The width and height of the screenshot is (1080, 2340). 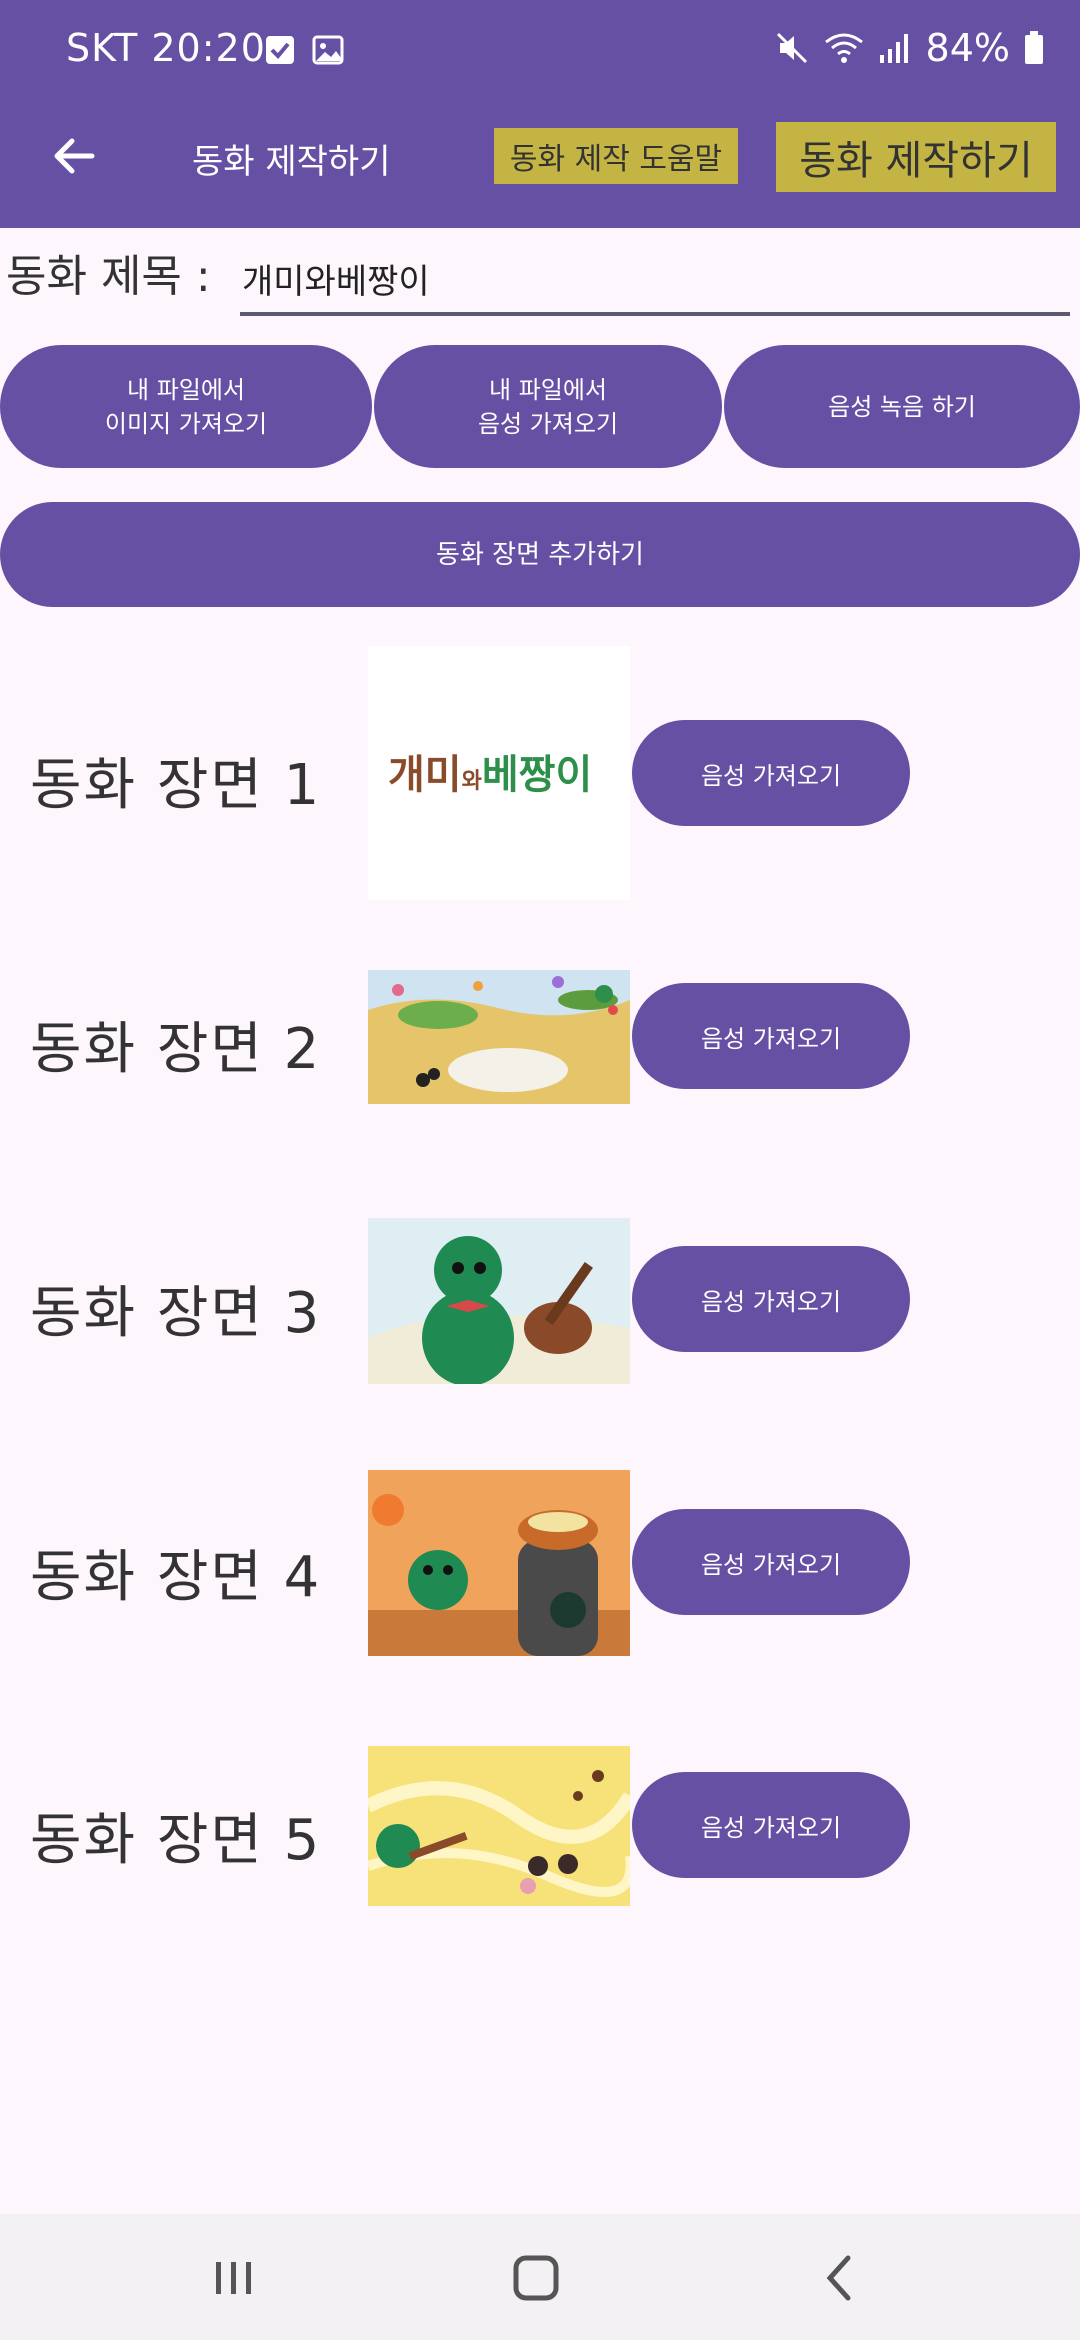 What do you see at coordinates (280, 50) in the screenshot?
I see `checkbox-notification-icon` at bounding box center [280, 50].